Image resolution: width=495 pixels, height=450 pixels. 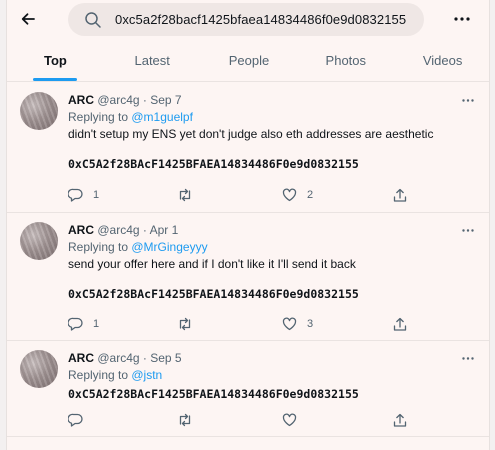 I want to click on tweet-actions: 1 2, so click(x=248, y=195).